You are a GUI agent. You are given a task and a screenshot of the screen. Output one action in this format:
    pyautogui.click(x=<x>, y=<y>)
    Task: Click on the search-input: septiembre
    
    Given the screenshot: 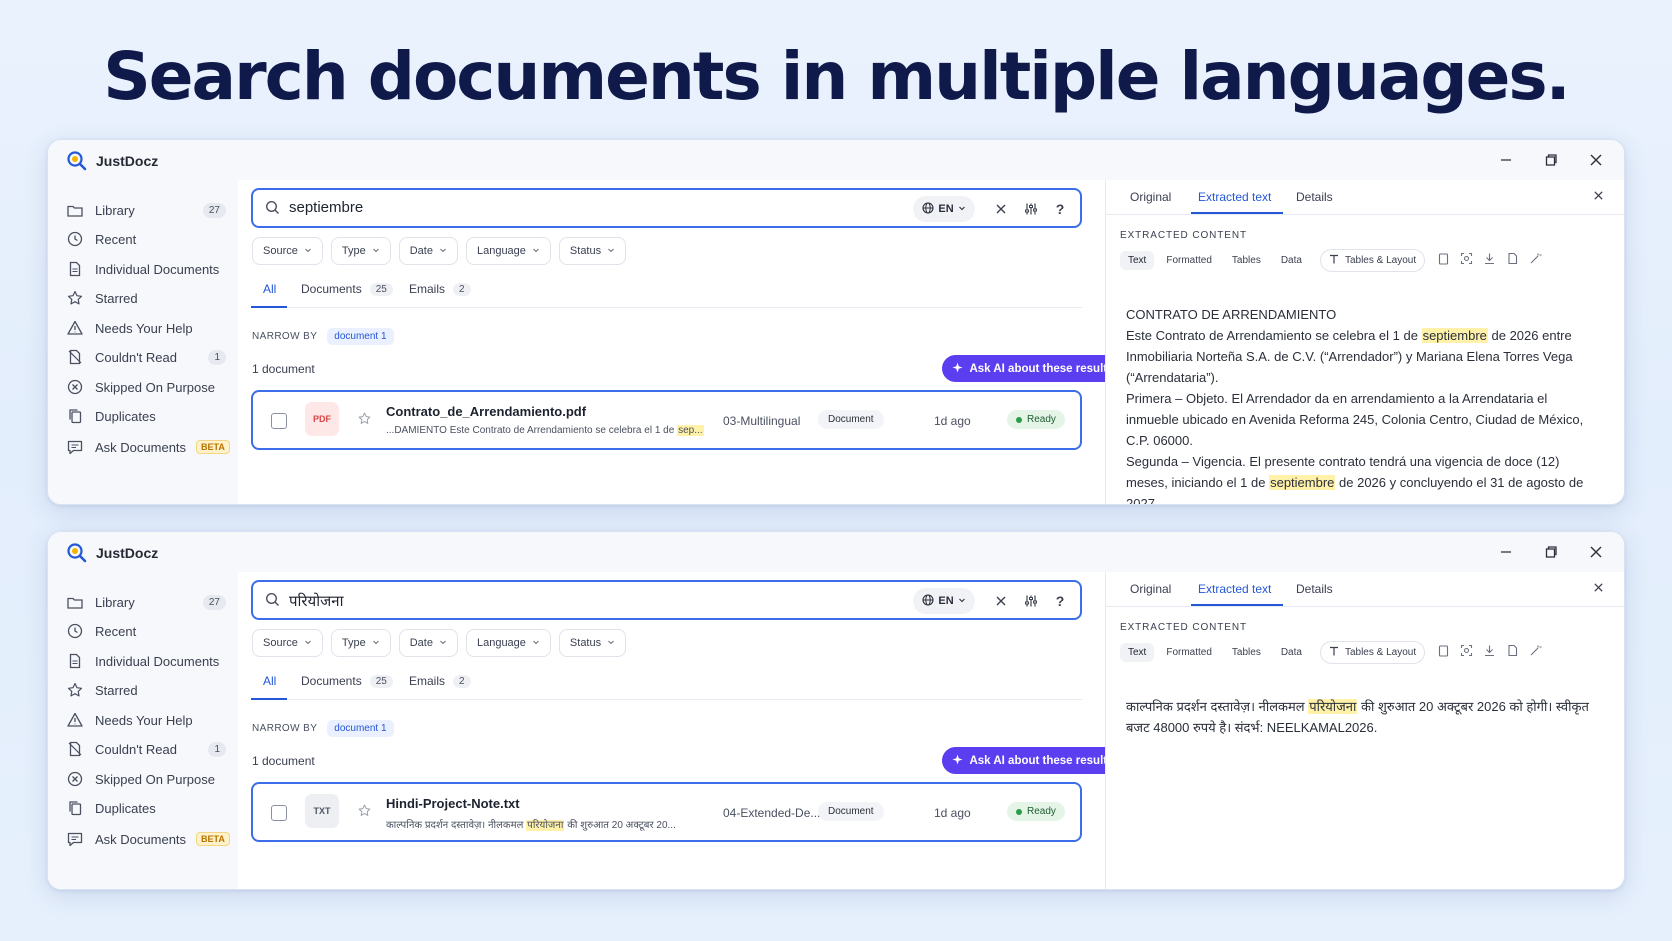 What is the action you would take?
    pyautogui.click(x=326, y=207)
    